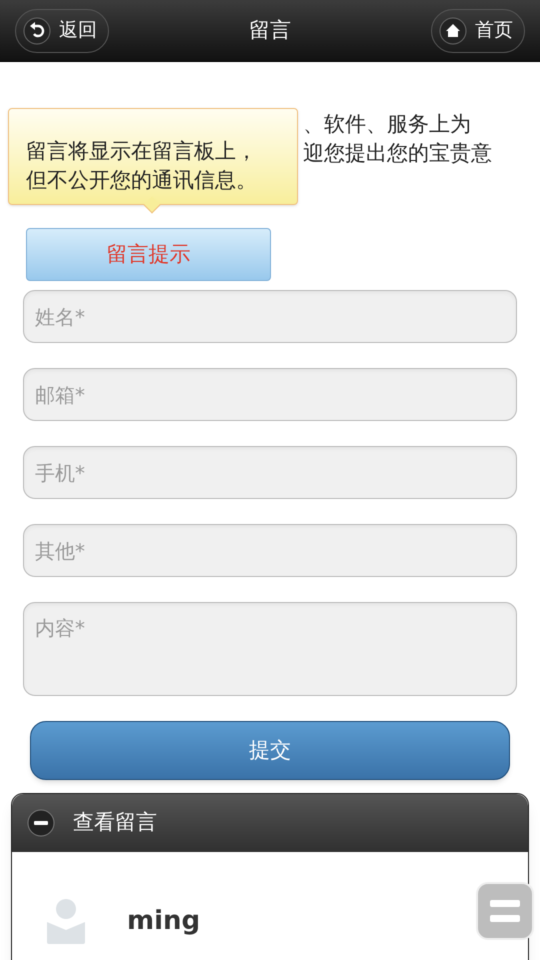  What do you see at coordinates (270, 394) in the screenshot?
I see `text-field: 邮箱*` at bounding box center [270, 394].